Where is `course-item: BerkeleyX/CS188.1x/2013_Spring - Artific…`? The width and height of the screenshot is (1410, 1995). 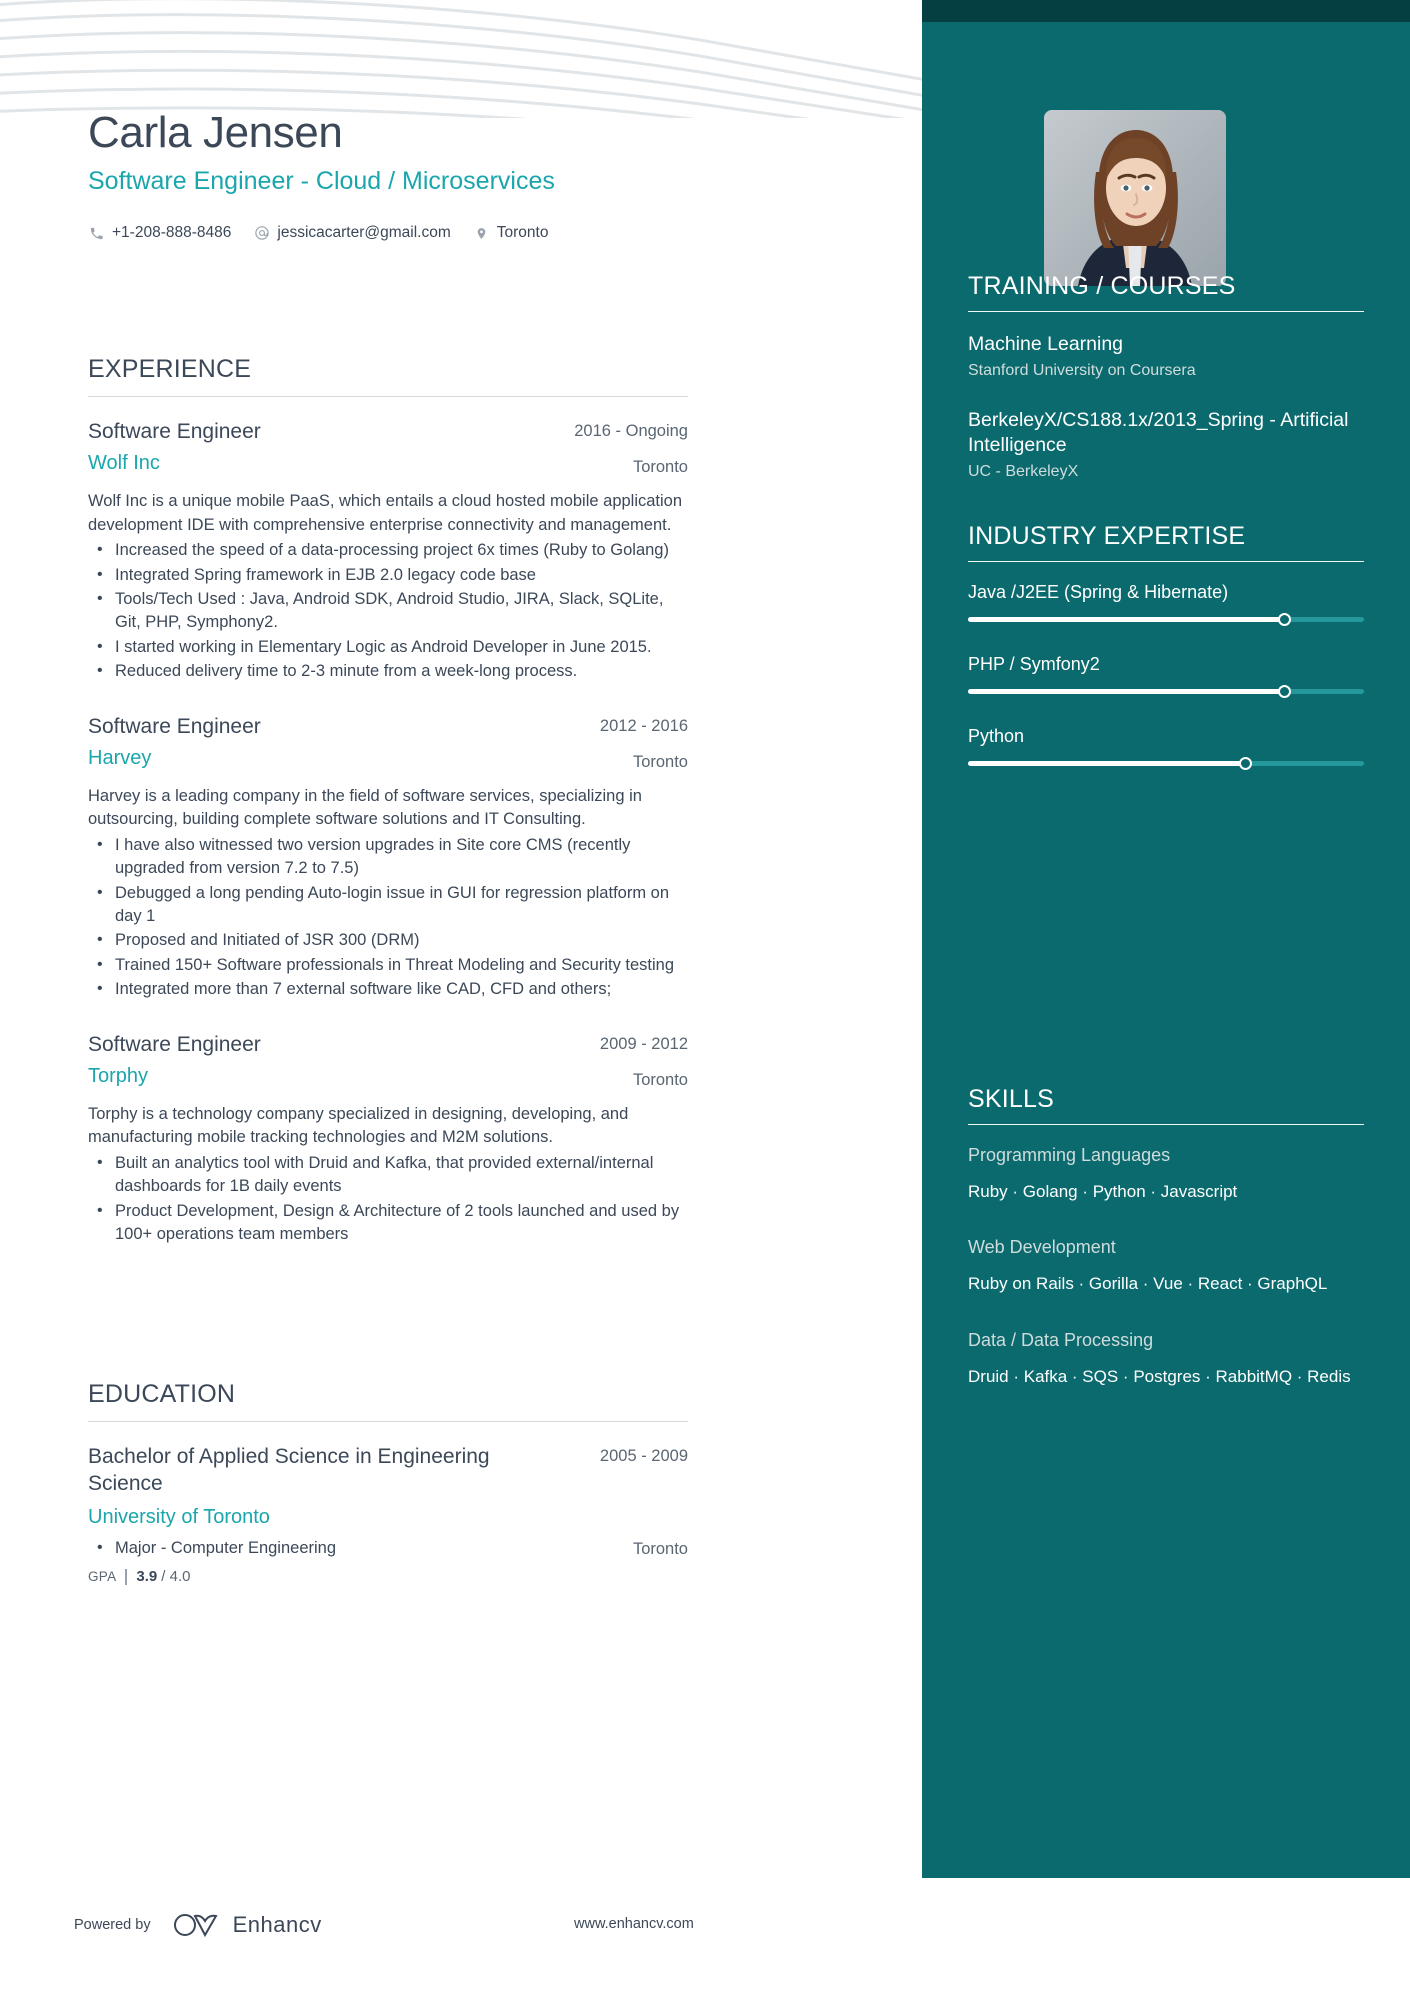 course-item: BerkeleyX/CS188.1x/2013_Spring - Artific… is located at coordinates (1166, 445).